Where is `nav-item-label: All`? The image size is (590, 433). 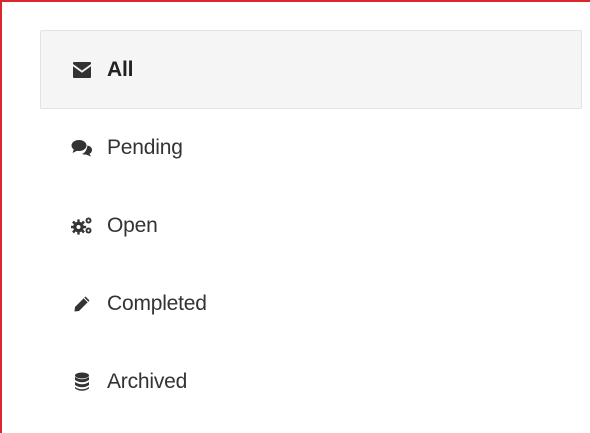 nav-item-label: All is located at coordinates (120, 69).